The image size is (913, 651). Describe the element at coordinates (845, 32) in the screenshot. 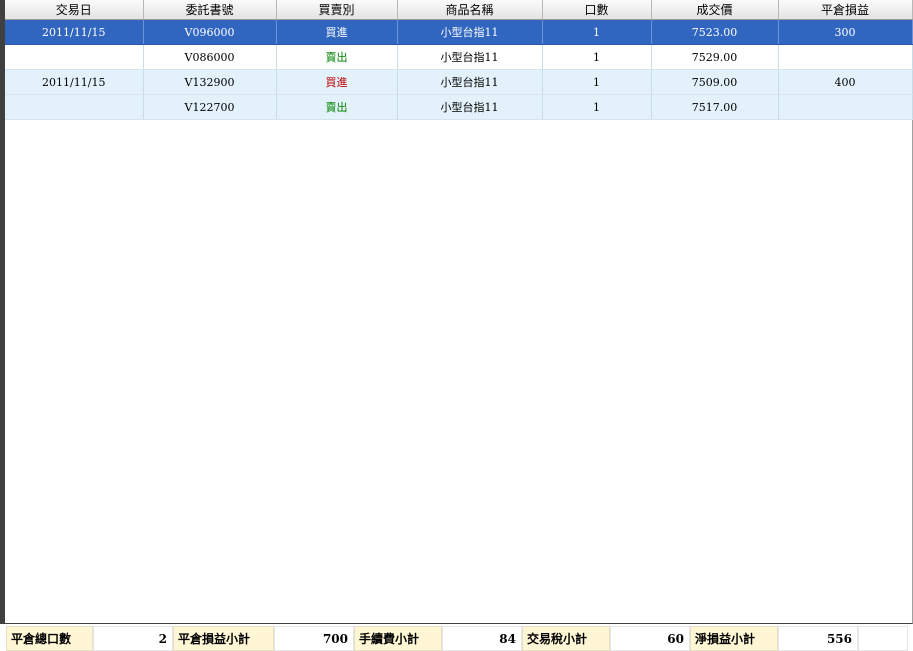

I see `cell-close-pnl: 300` at that location.